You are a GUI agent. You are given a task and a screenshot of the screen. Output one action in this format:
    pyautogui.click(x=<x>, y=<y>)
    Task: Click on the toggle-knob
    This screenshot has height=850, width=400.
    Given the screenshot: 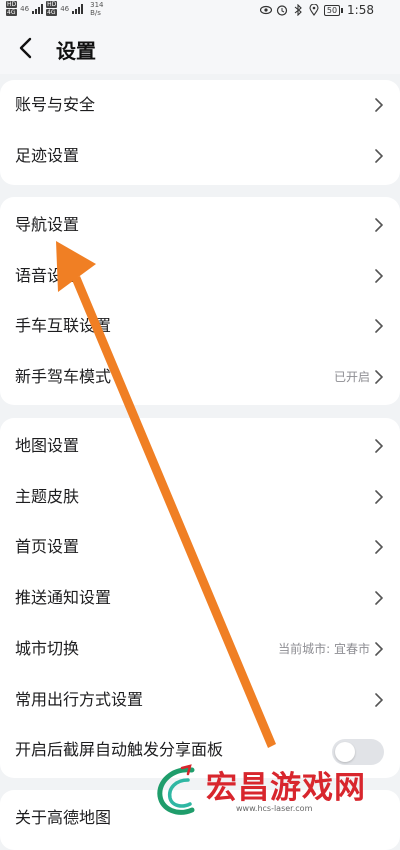 What is the action you would take?
    pyautogui.click(x=345, y=752)
    